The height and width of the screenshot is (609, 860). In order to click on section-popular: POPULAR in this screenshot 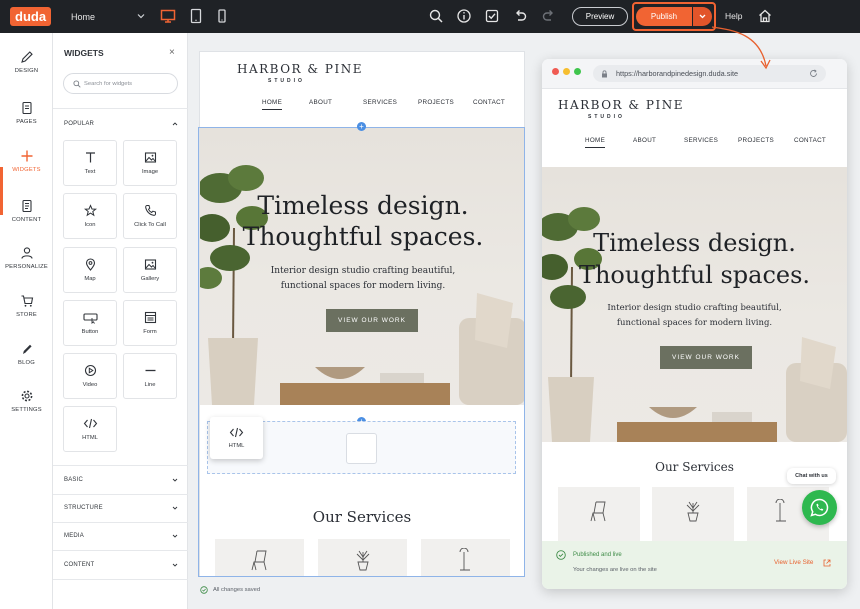, I will do `click(79, 124)`.